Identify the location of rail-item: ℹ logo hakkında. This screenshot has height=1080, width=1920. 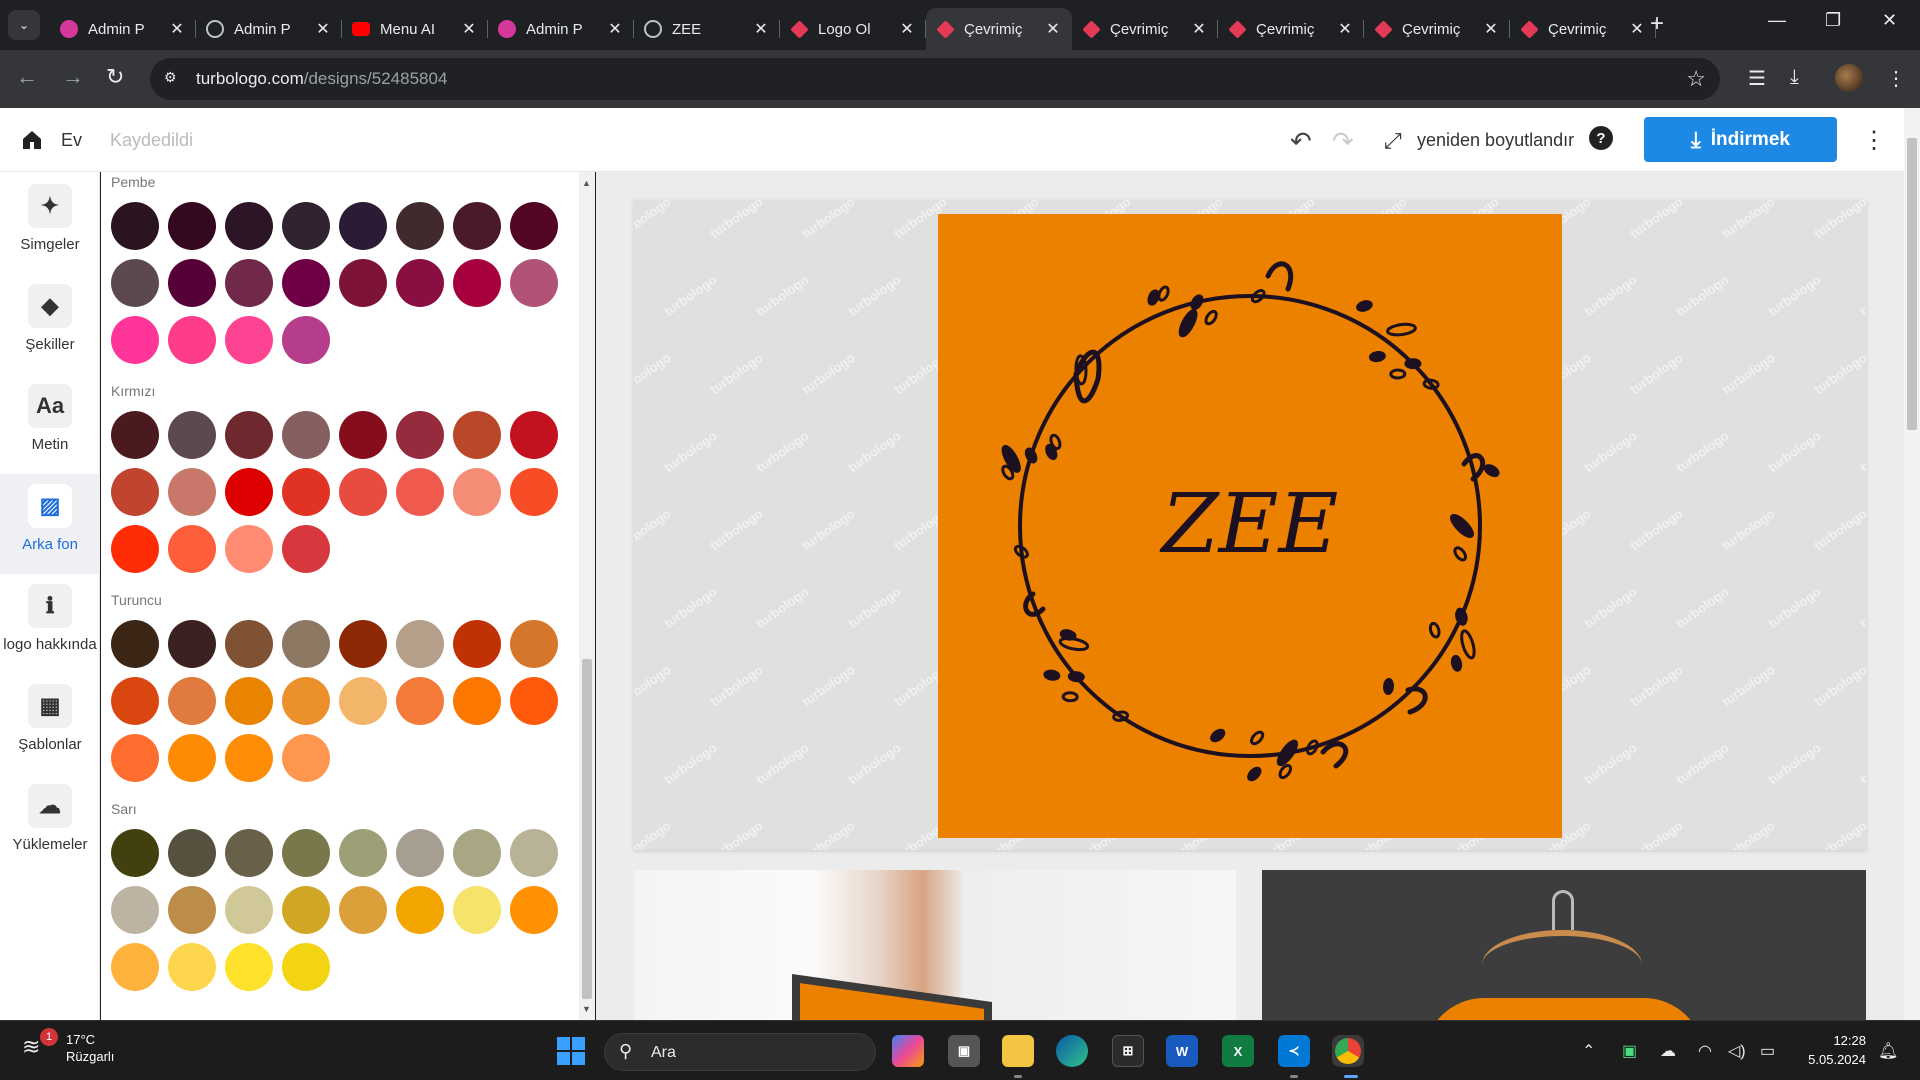
(50, 624).